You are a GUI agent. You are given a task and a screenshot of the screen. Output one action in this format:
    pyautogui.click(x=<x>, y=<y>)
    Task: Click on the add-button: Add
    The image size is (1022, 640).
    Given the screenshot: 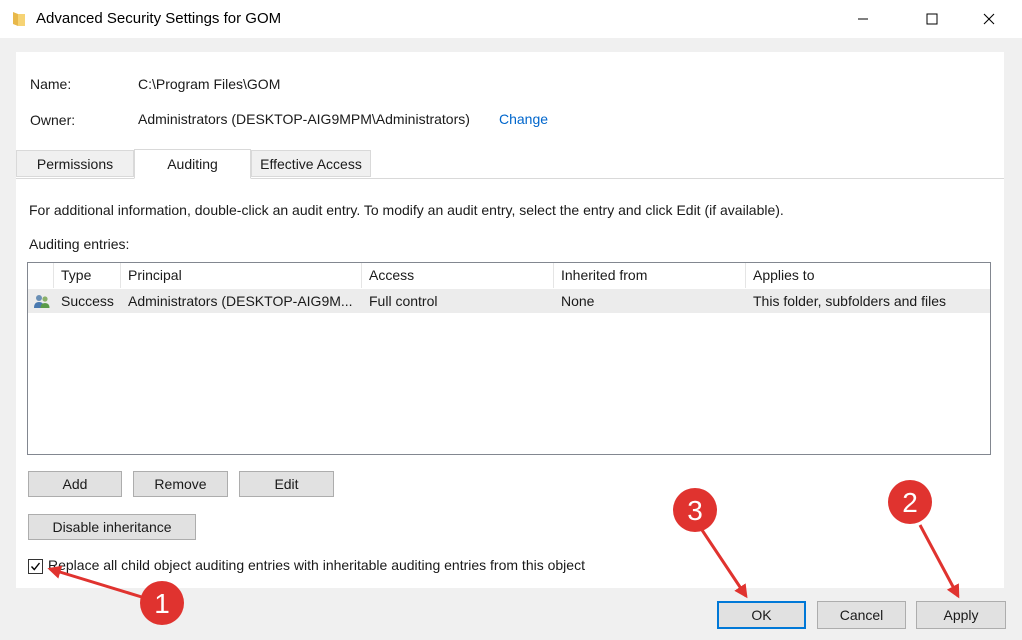 What is the action you would take?
    pyautogui.click(x=75, y=484)
    